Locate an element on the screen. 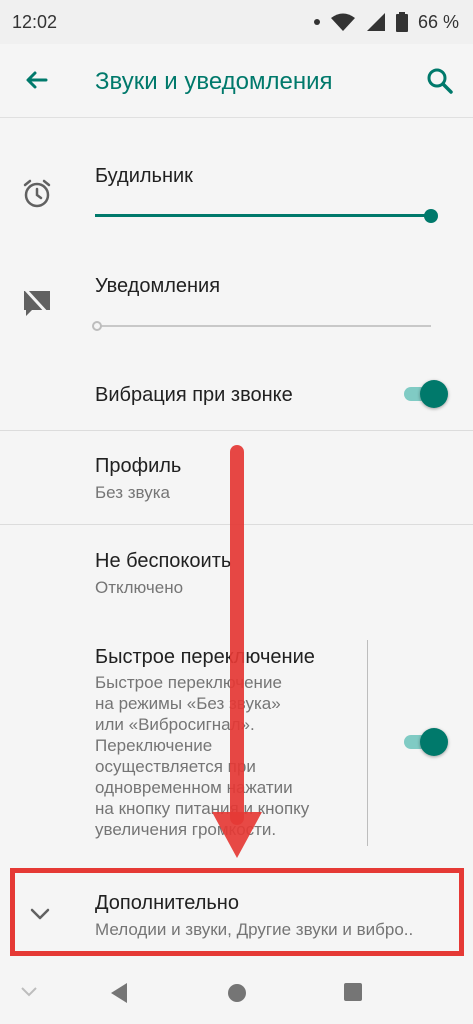  notifications-slider-thumb is located at coordinates (97, 326).